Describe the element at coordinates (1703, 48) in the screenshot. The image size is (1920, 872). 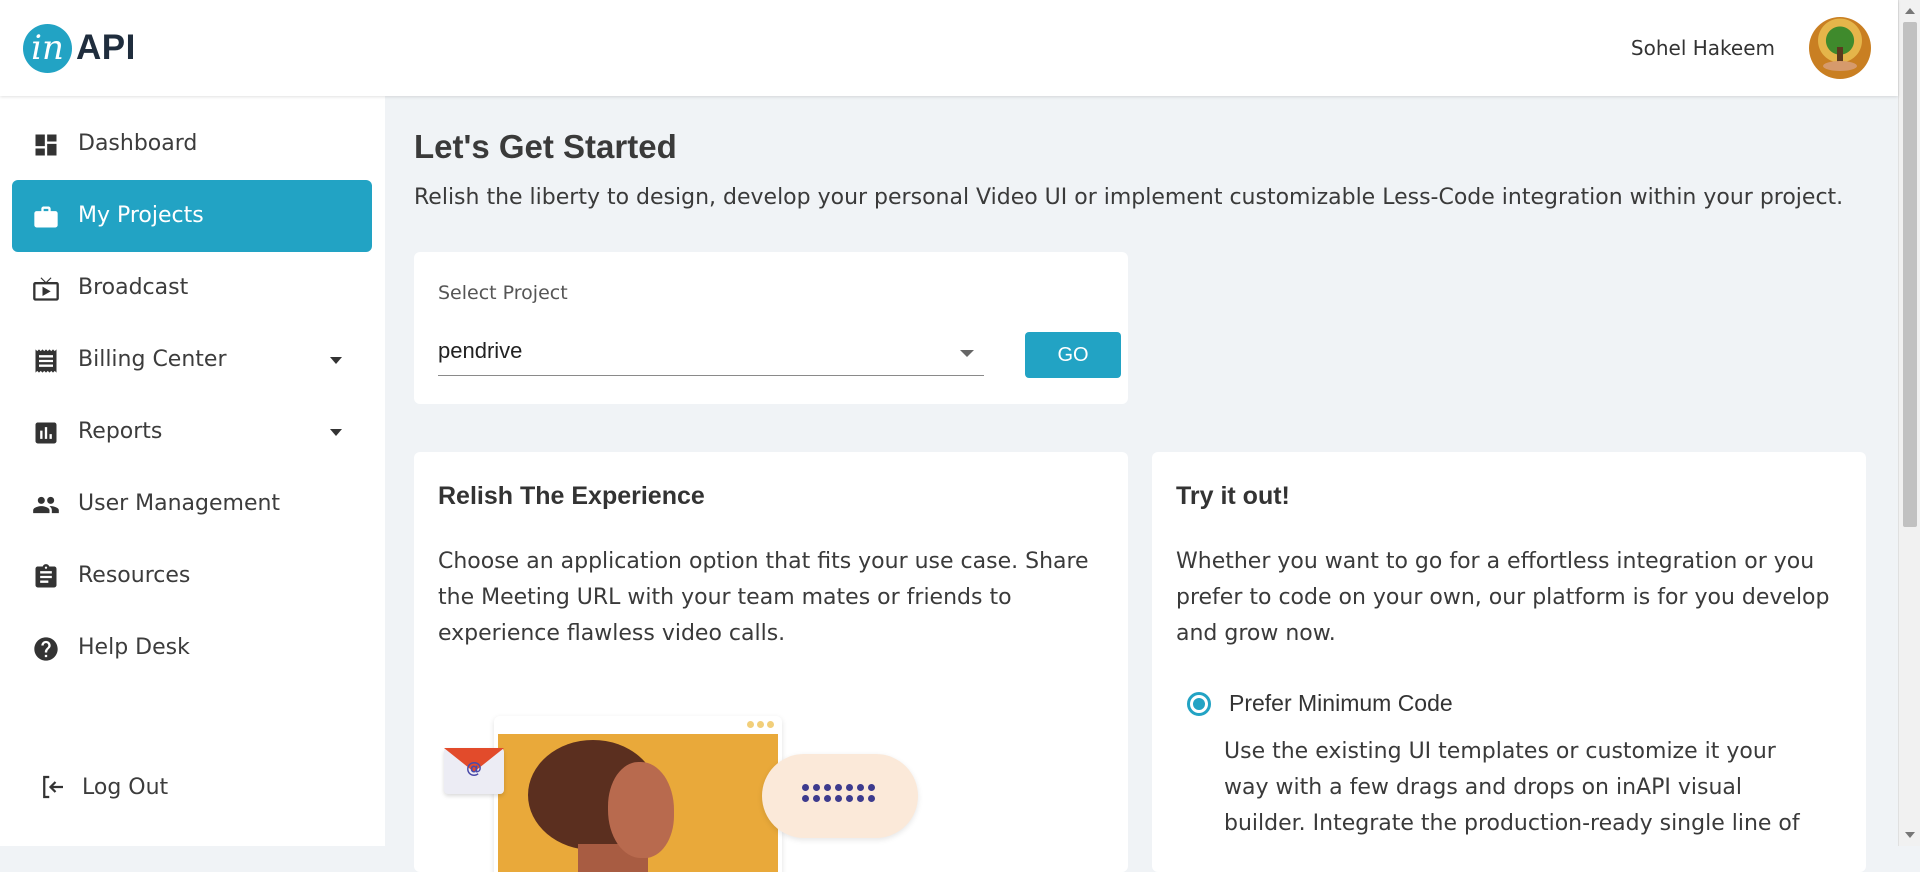
I see `user-name: Sohel Hakeem` at that location.